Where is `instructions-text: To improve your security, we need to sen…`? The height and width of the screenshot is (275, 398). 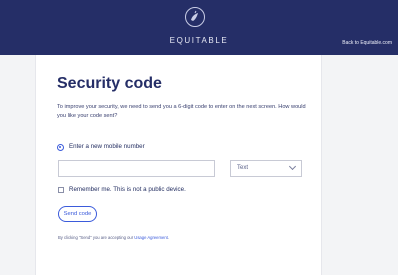 instructions-text: To improve your security, we need to sen… is located at coordinates (181, 111).